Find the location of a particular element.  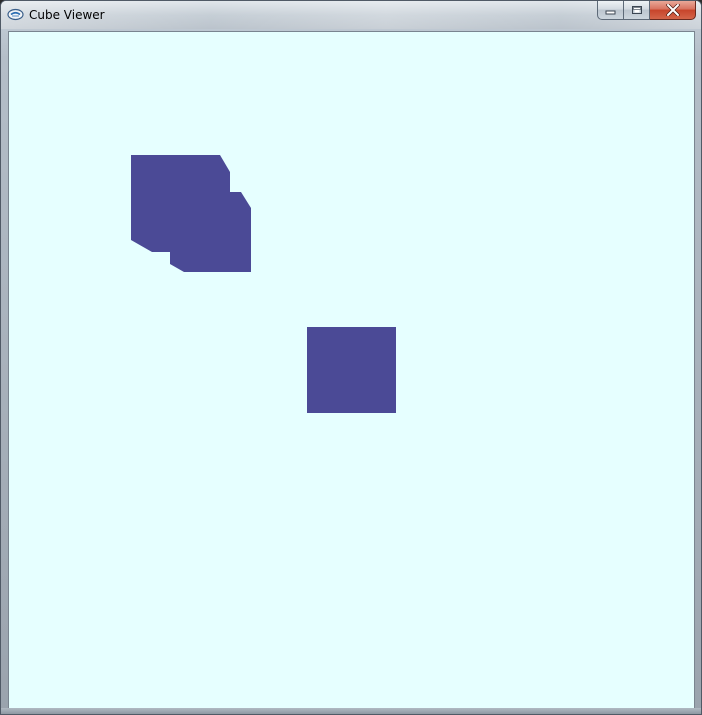

window-controls is located at coordinates (646, 11).